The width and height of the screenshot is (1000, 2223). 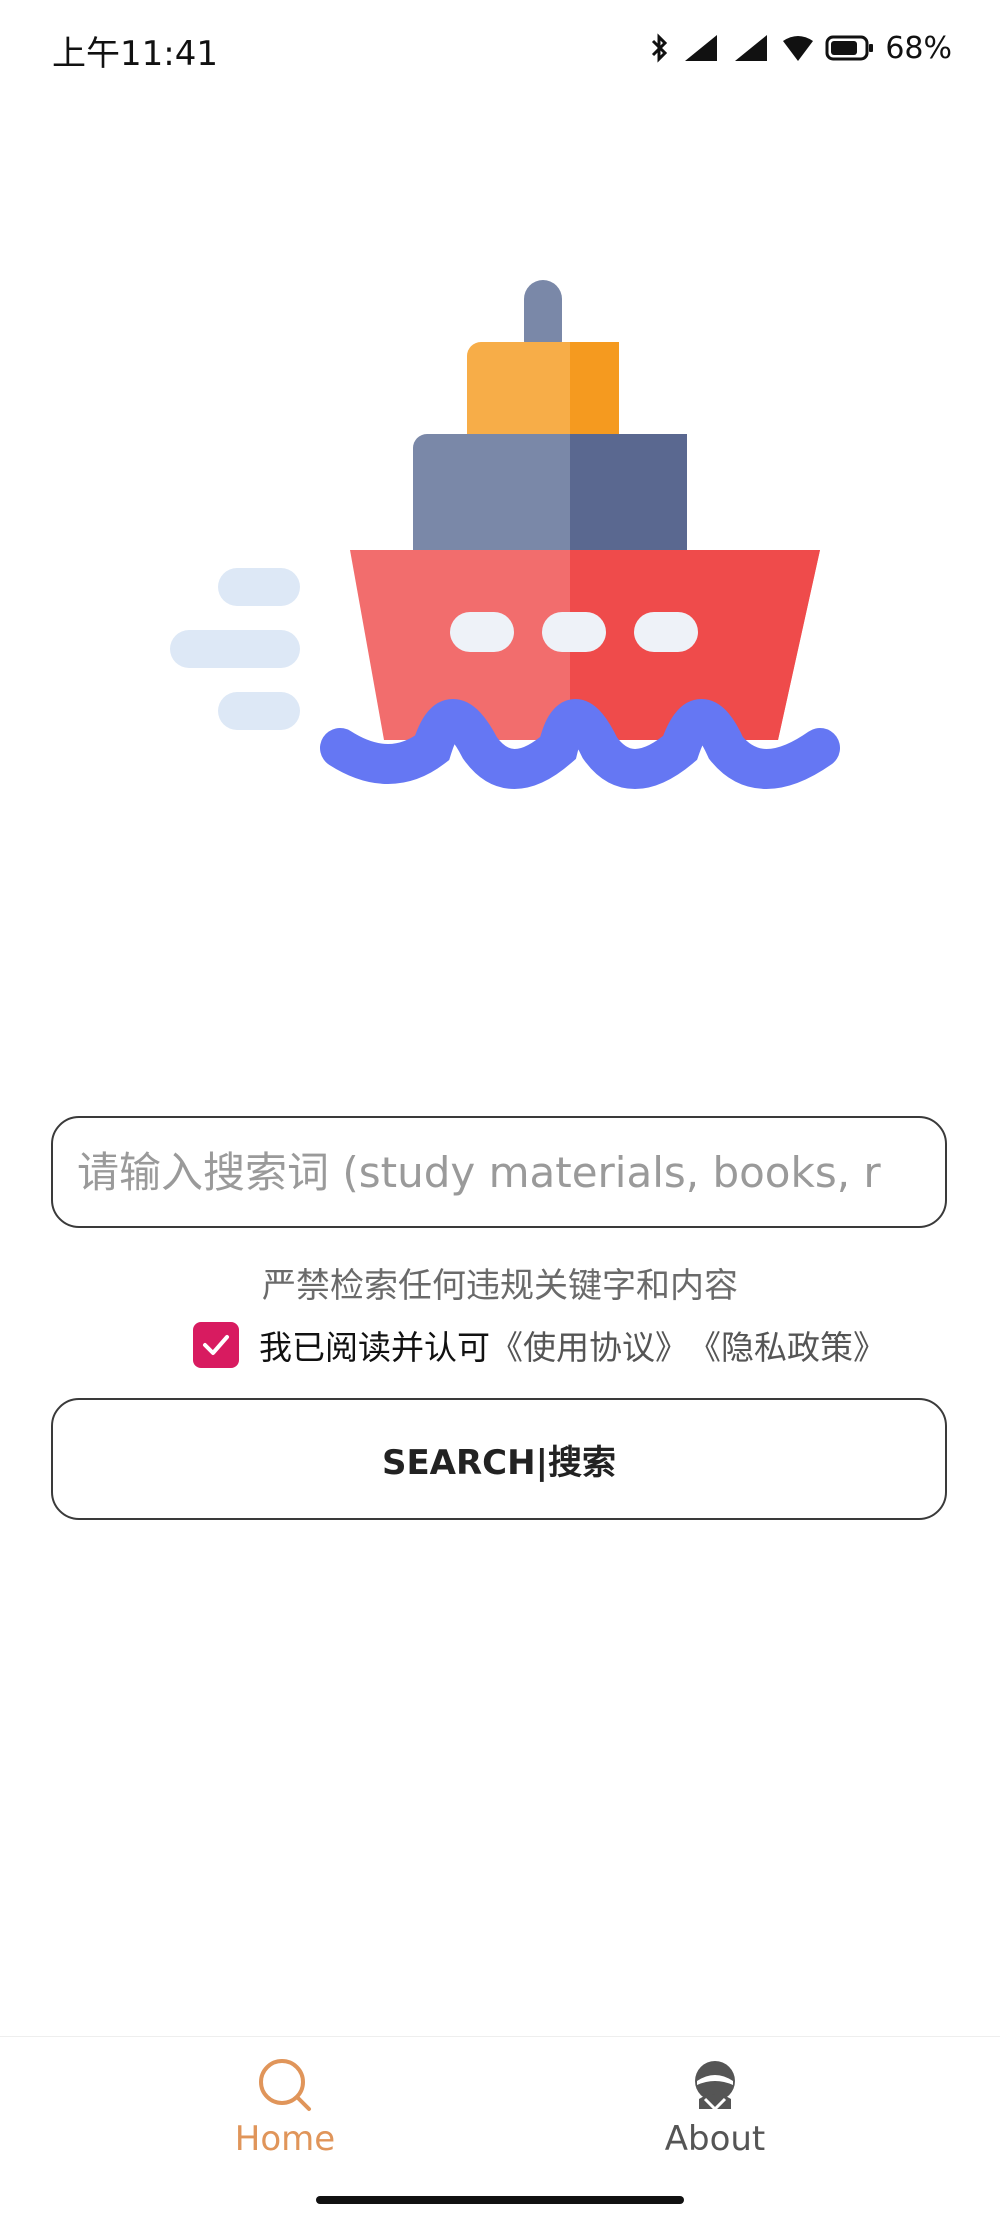 I want to click on search-button: SEARCH|搜索, so click(x=499, y=1459).